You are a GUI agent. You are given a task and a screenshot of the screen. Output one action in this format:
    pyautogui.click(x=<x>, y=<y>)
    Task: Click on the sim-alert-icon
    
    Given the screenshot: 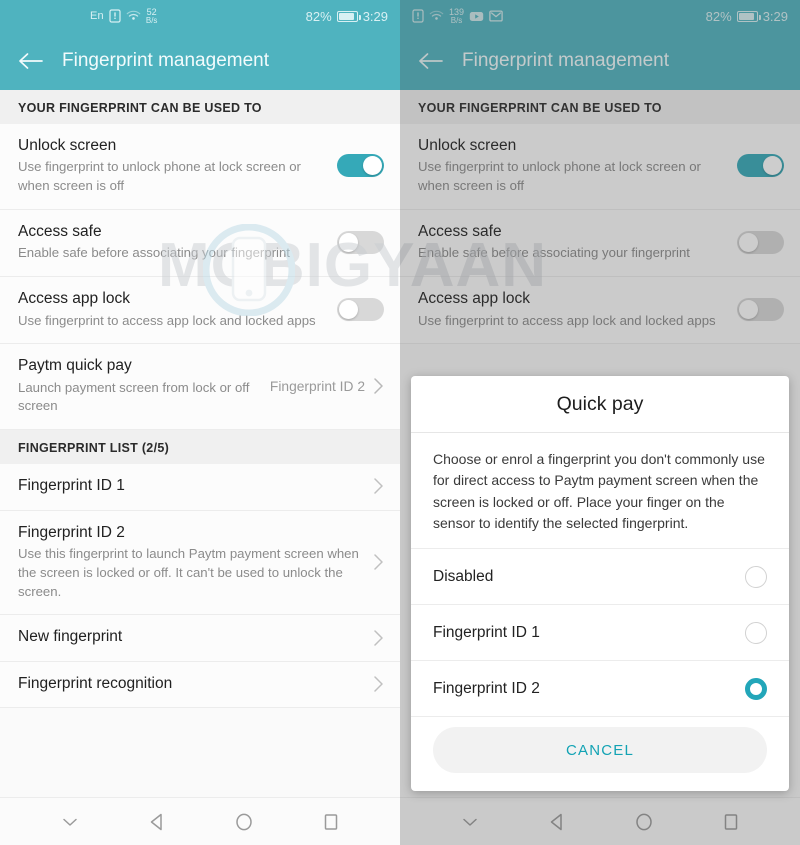 What is the action you would take?
    pyautogui.click(x=115, y=16)
    